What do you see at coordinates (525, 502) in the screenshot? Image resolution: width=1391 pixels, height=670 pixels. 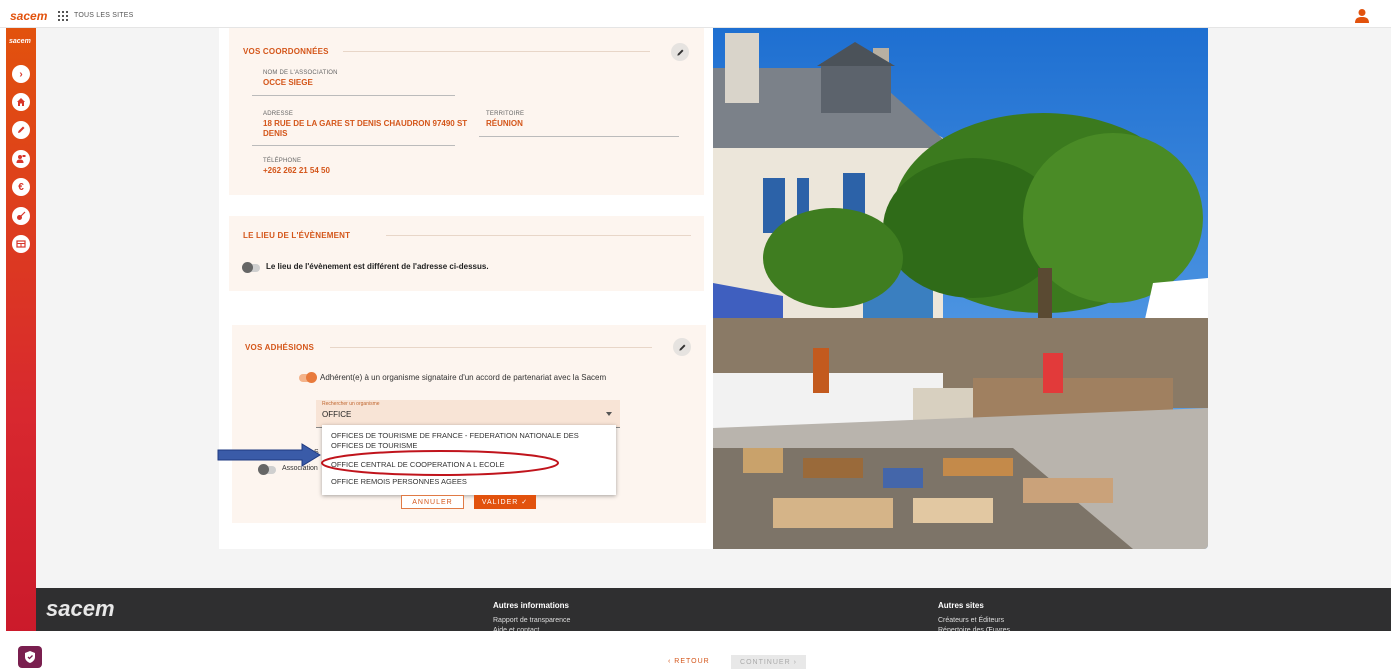 I see `check-icon: ✓` at bounding box center [525, 502].